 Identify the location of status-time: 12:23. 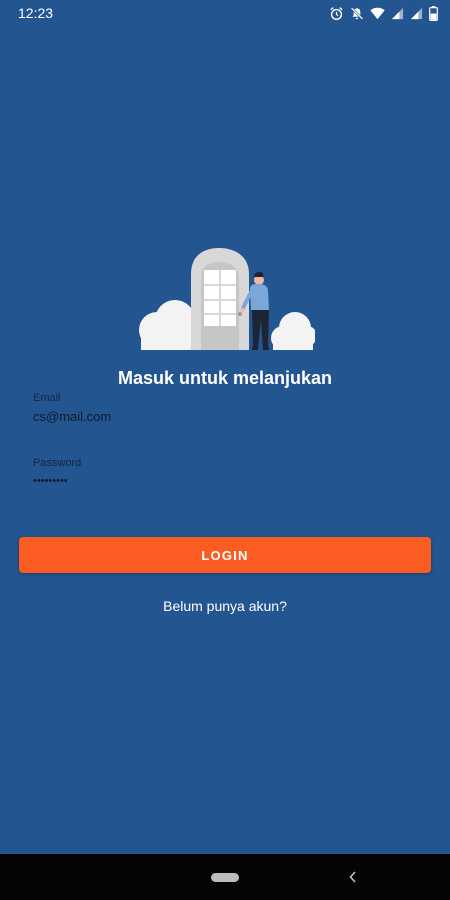
(36, 13).